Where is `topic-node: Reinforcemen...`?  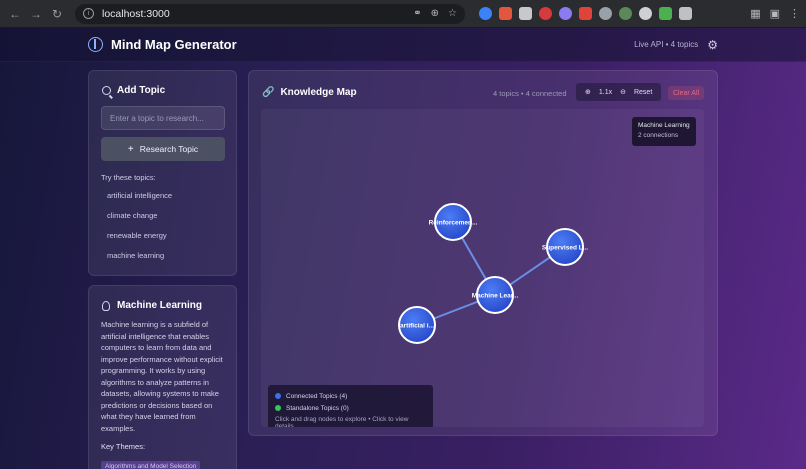
topic-node: Reinforcemen... is located at coordinates (453, 222).